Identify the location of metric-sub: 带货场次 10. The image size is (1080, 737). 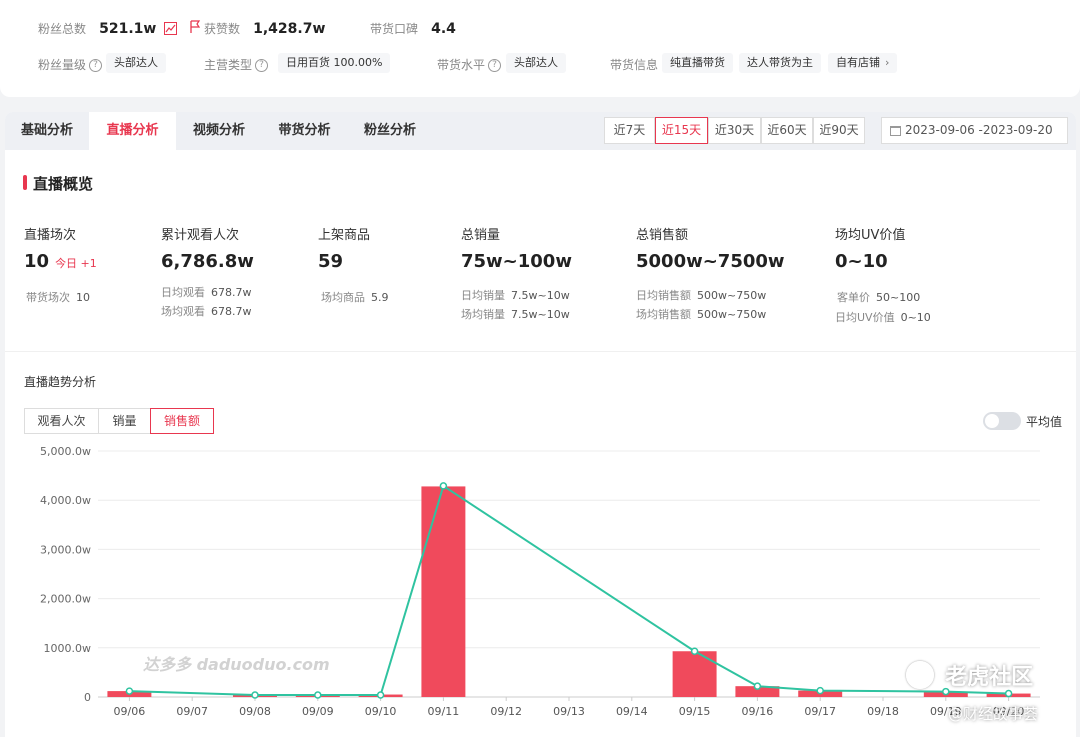
(58, 297).